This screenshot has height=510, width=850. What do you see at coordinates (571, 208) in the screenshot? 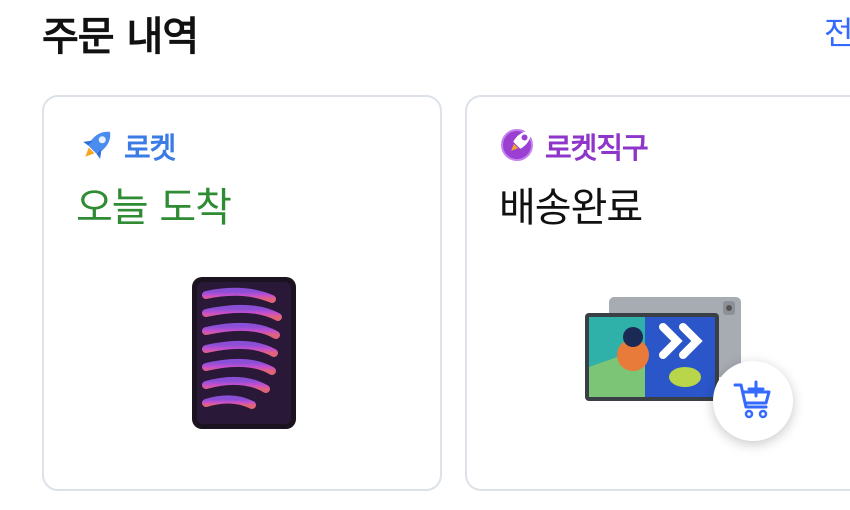
I see `delivery-status: 배송완료` at bounding box center [571, 208].